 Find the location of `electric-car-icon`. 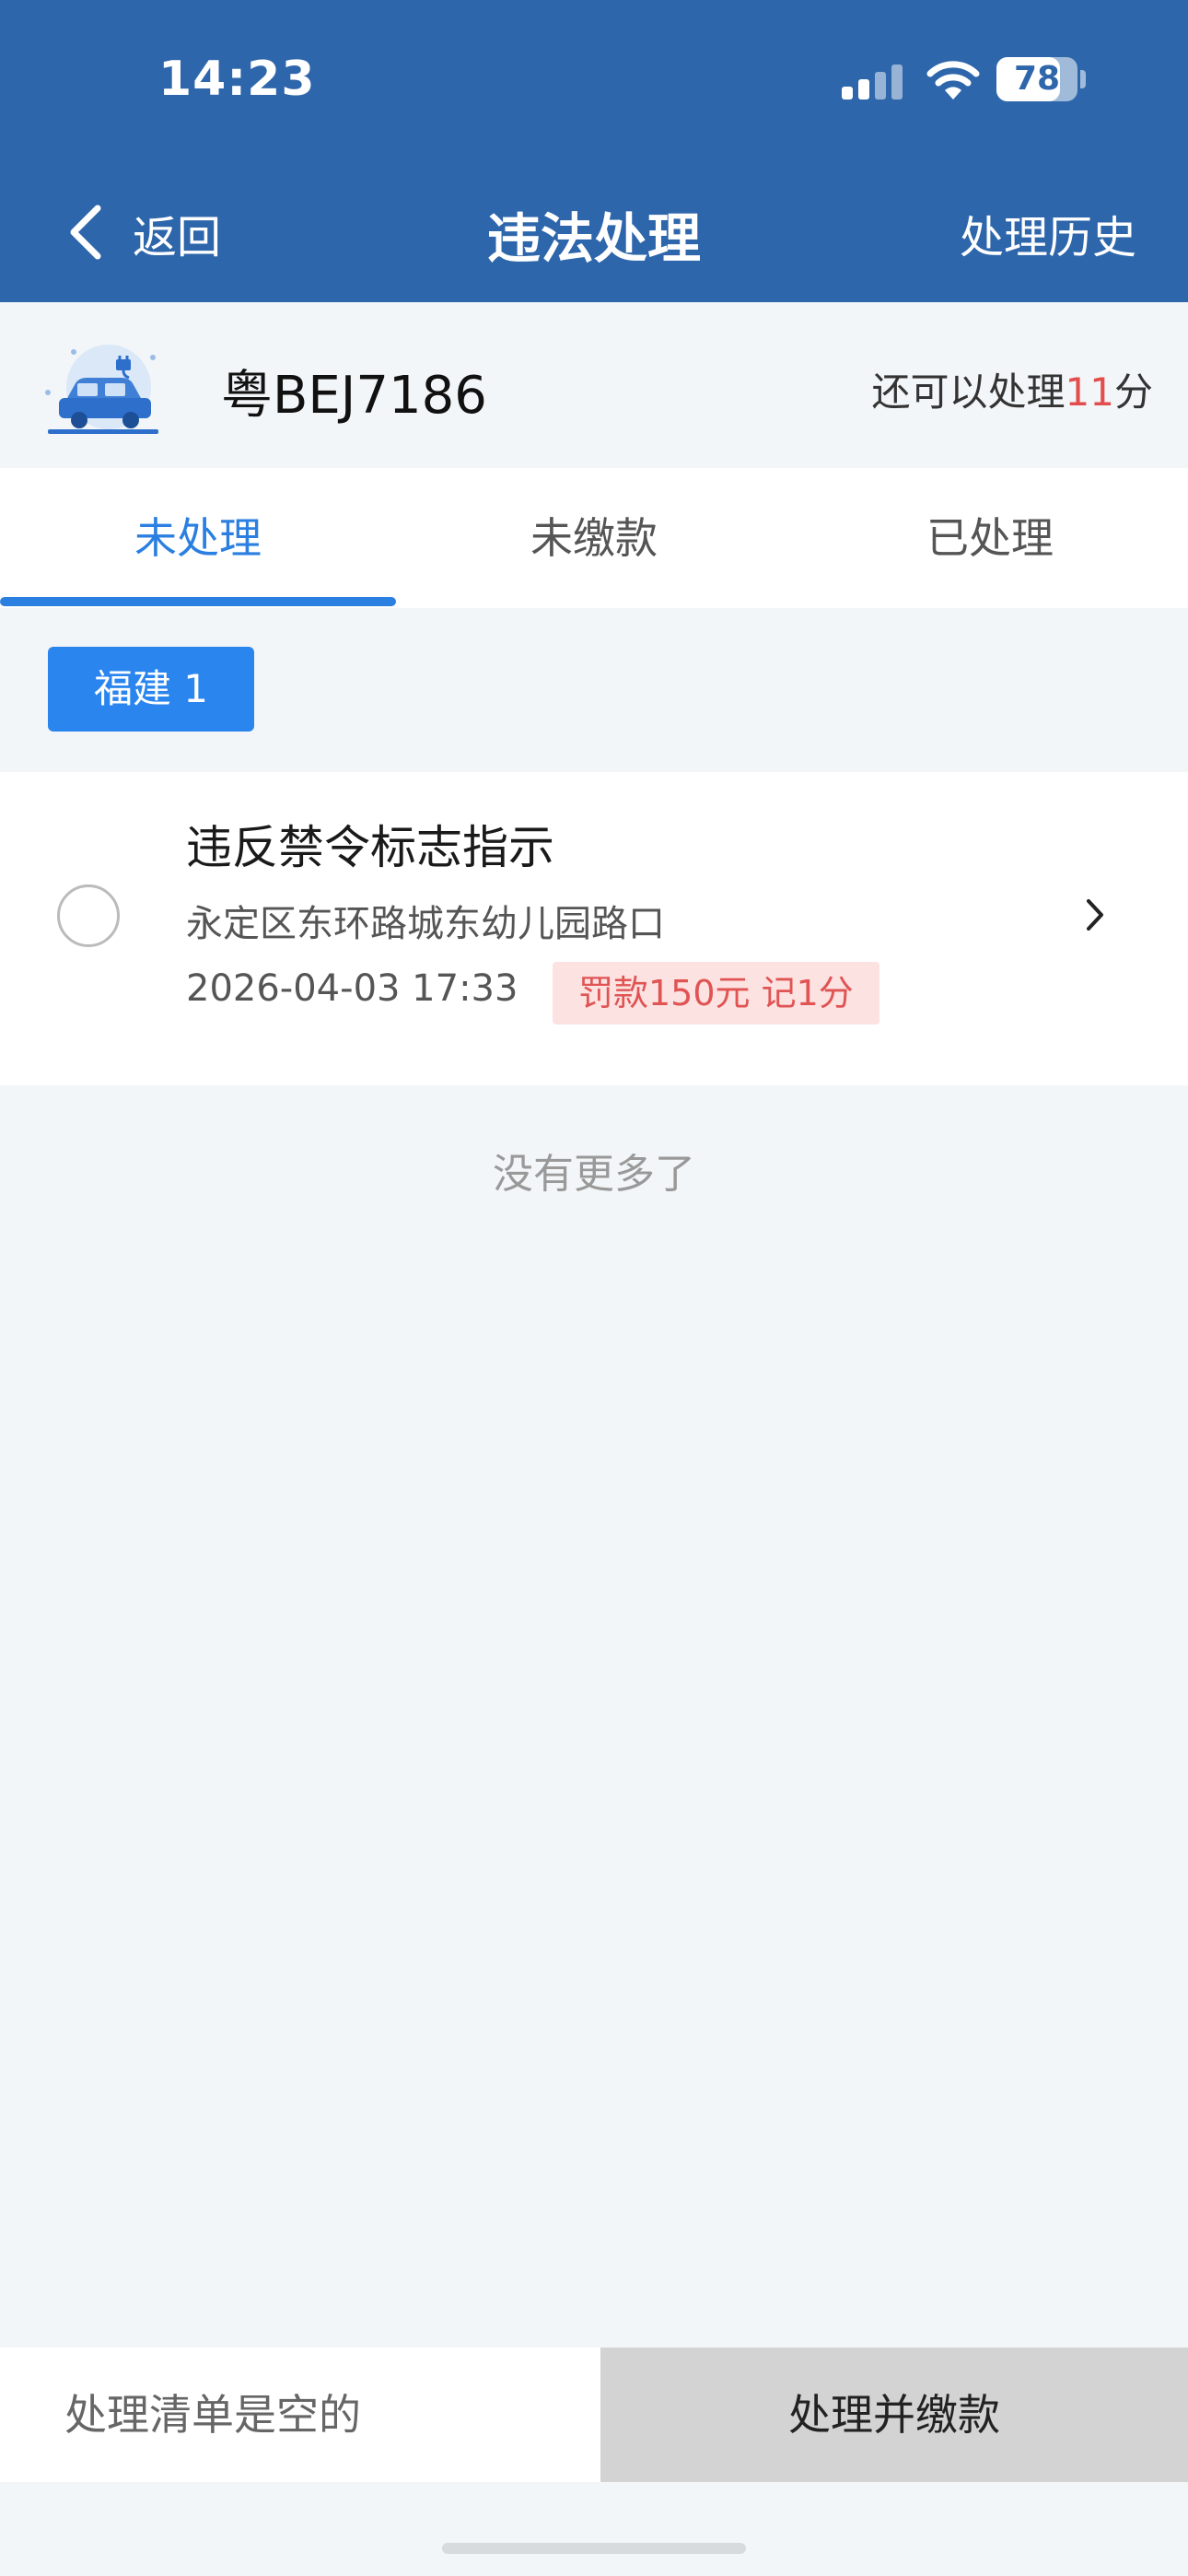

electric-car-icon is located at coordinates (101, 389).